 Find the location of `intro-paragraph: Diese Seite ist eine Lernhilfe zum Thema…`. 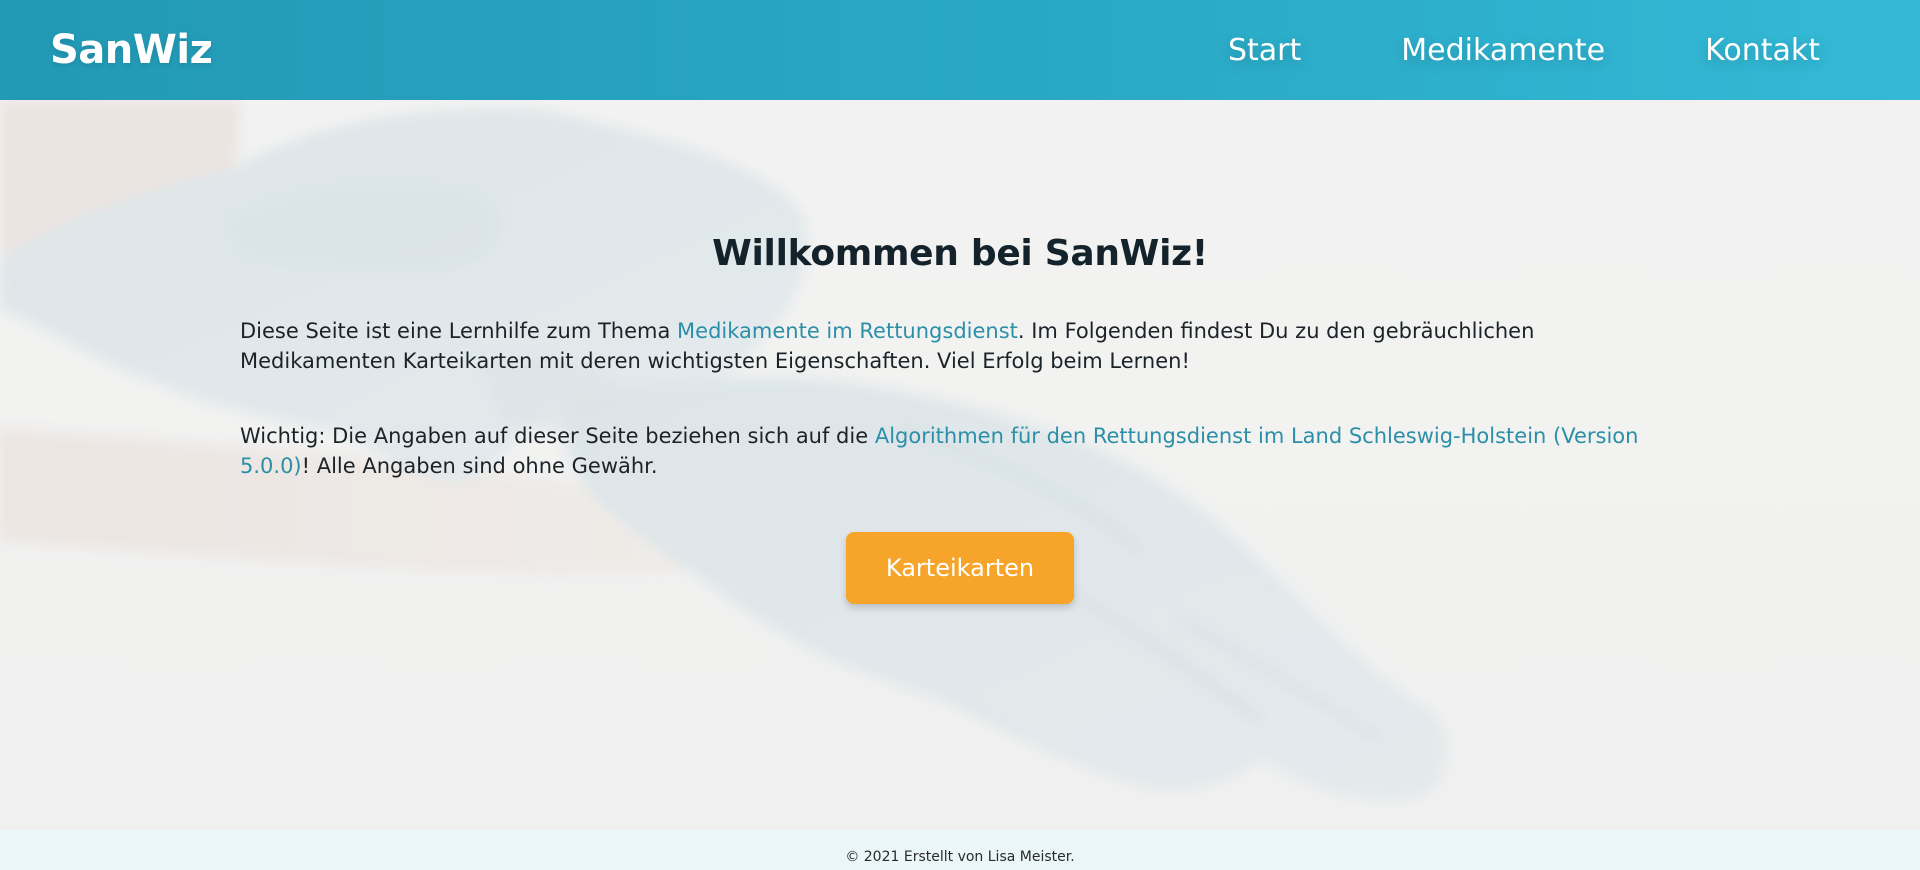

intro-paragraph: Diese Seite ist eine Lernhilfe zum Thema… is located at coordinates (960, 346).